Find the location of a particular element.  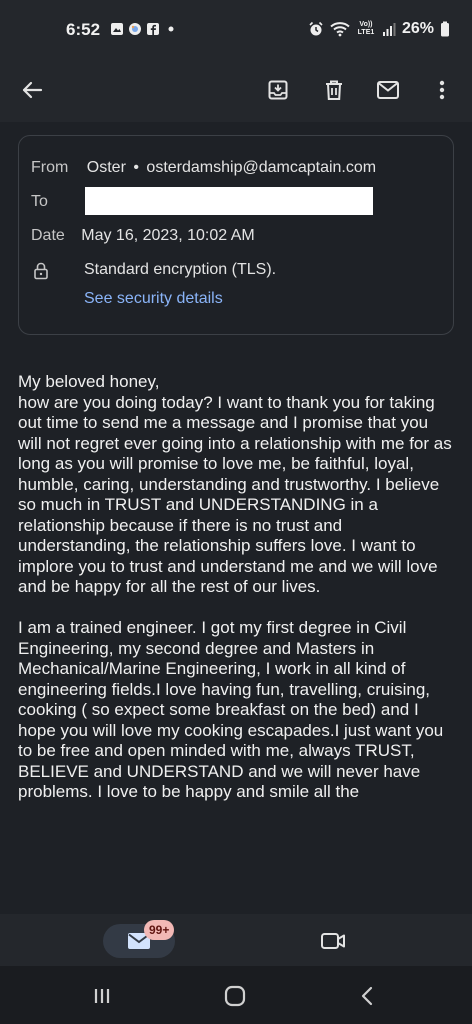

video-camera-icon is located at coordinates (333, 941).